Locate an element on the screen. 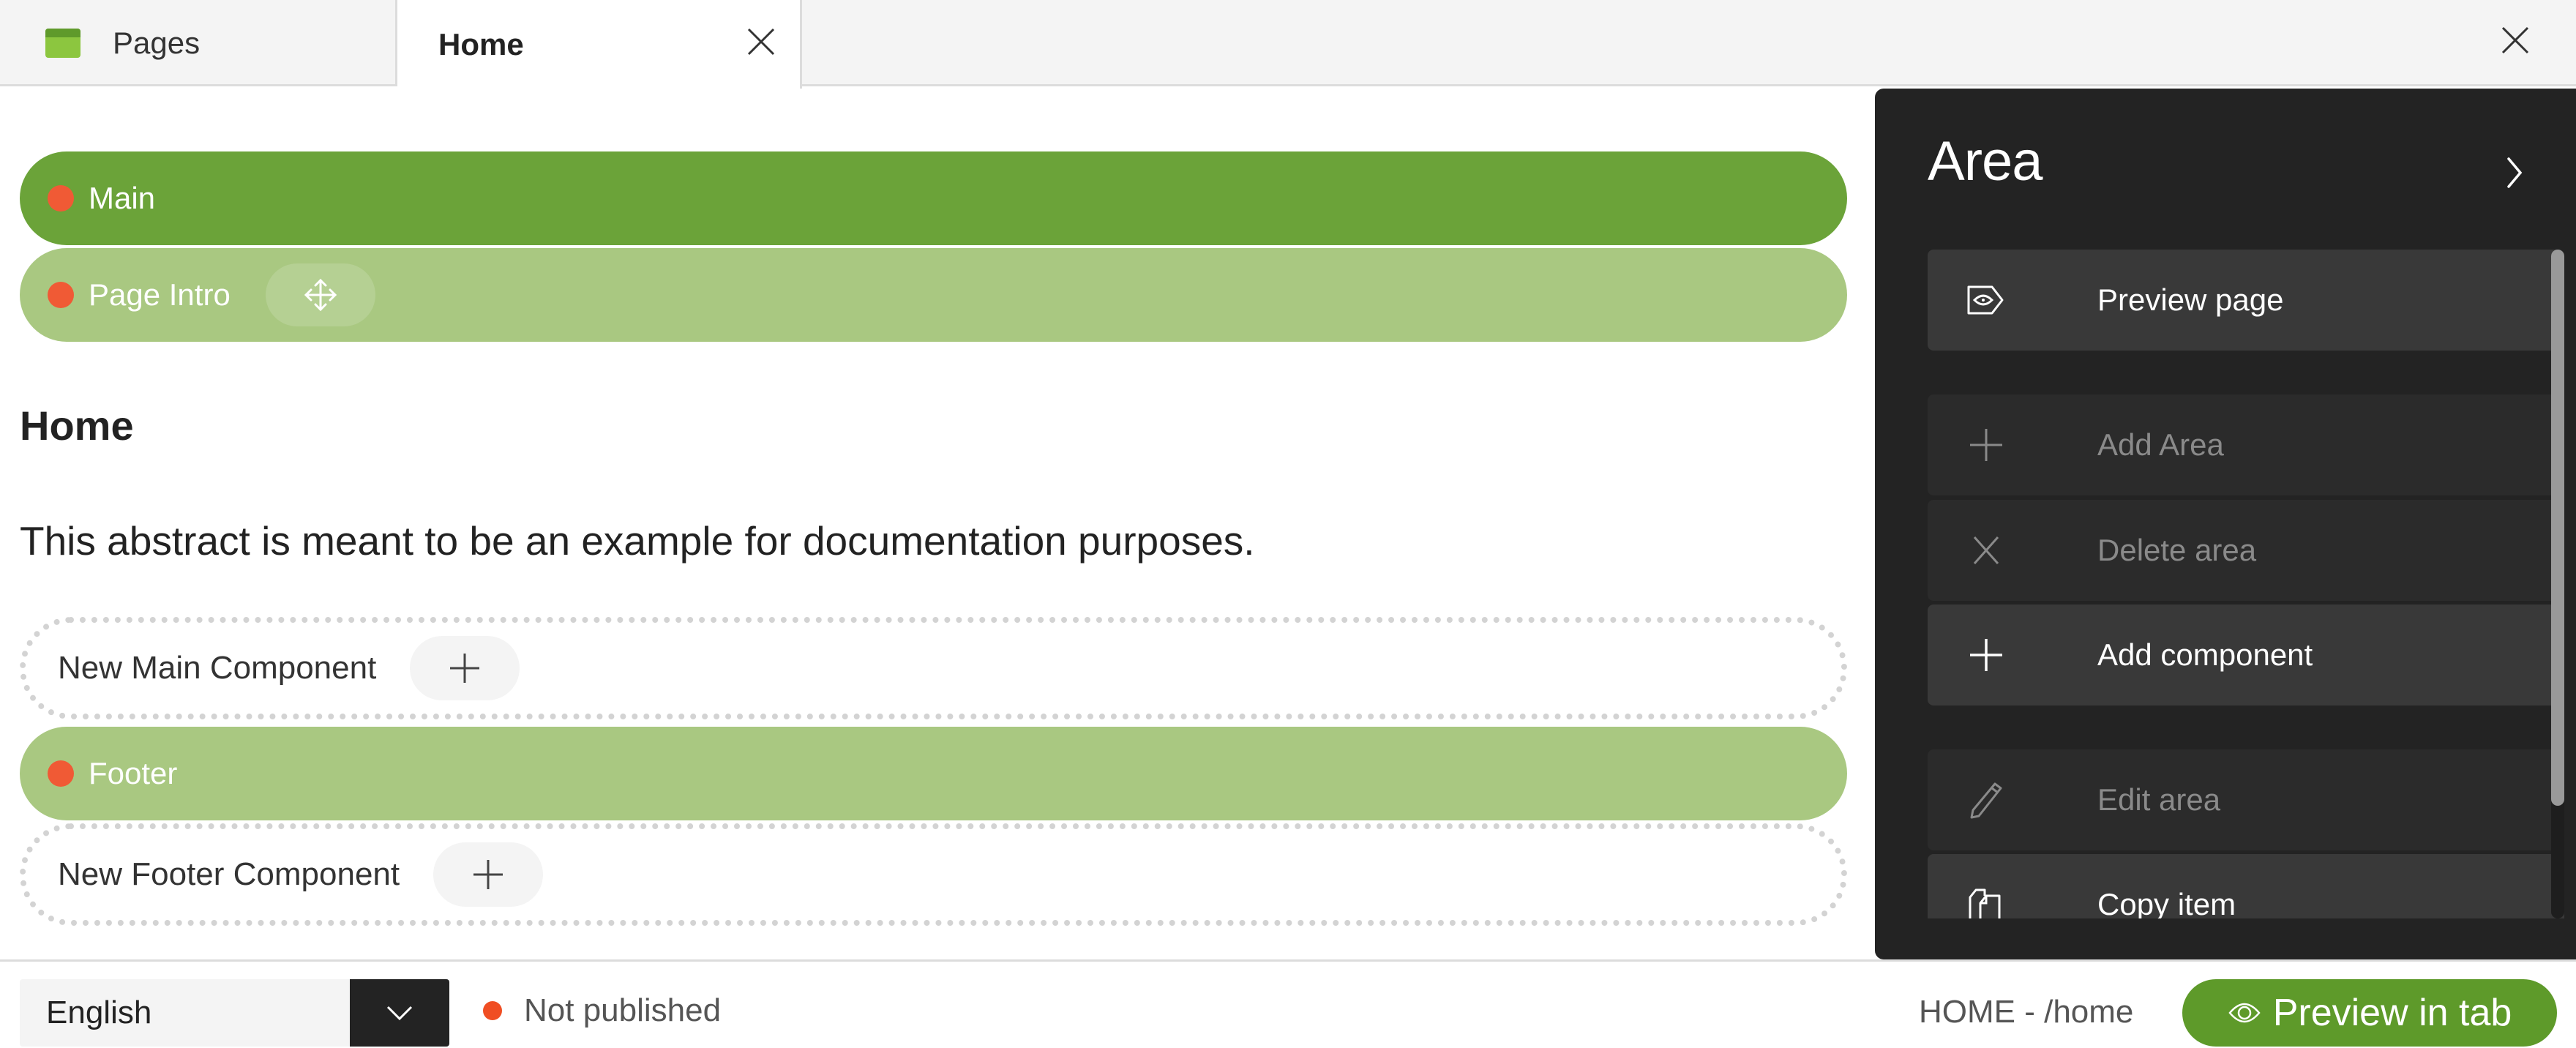  action-label: Delete area is located at coordinates (2177, 550).